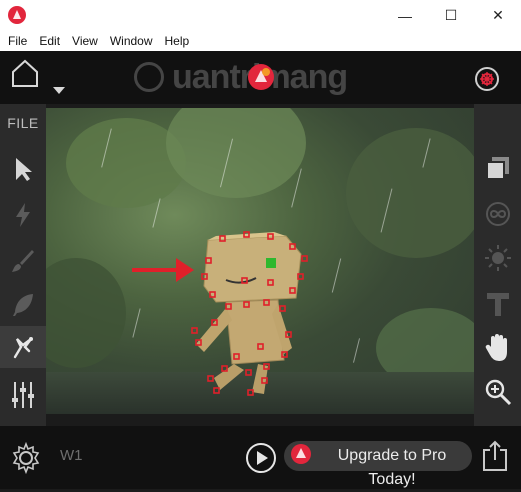 The height and width of the screenshot is (492, 521). I want to click on bottom-bar: W1 Upgrade to Pro Today!, so click(260, 457).